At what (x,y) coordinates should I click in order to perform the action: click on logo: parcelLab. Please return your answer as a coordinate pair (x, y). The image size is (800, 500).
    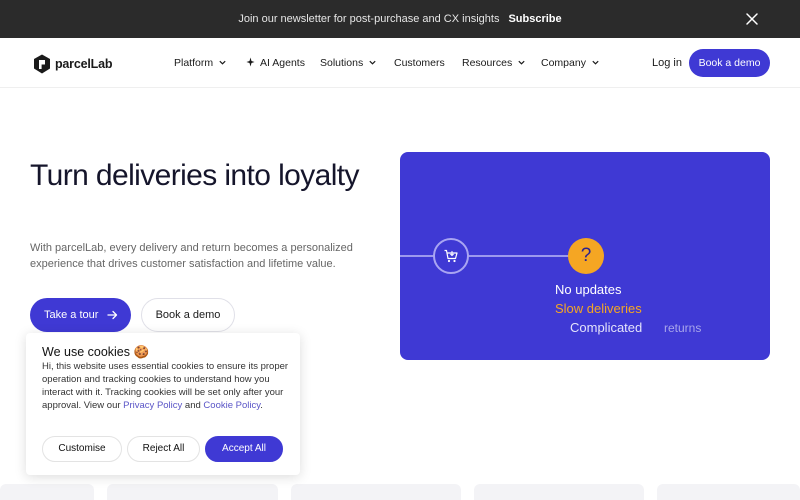
    Looking at the image, I should click on (72, 64).